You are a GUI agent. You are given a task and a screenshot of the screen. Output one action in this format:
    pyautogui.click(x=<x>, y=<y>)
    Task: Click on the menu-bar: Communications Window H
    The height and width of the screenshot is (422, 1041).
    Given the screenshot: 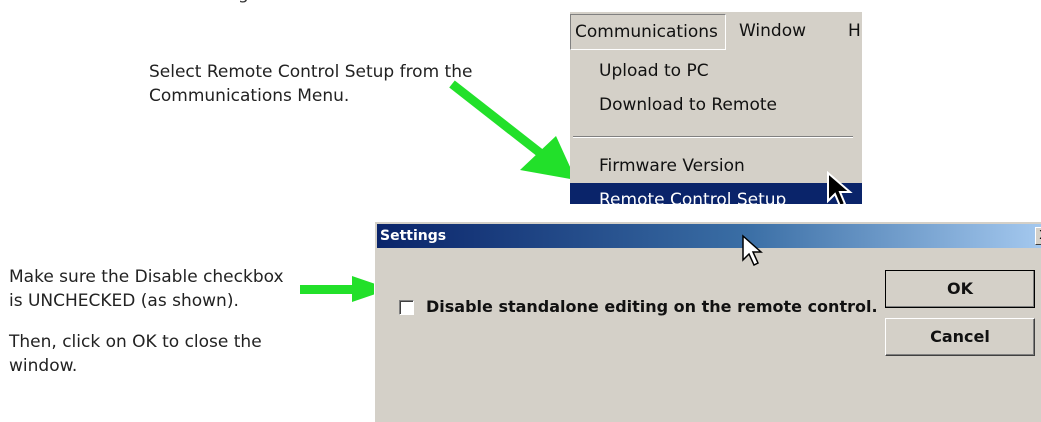 What is the action you would take?
    pyautogui.click(x=716, y=31)
    